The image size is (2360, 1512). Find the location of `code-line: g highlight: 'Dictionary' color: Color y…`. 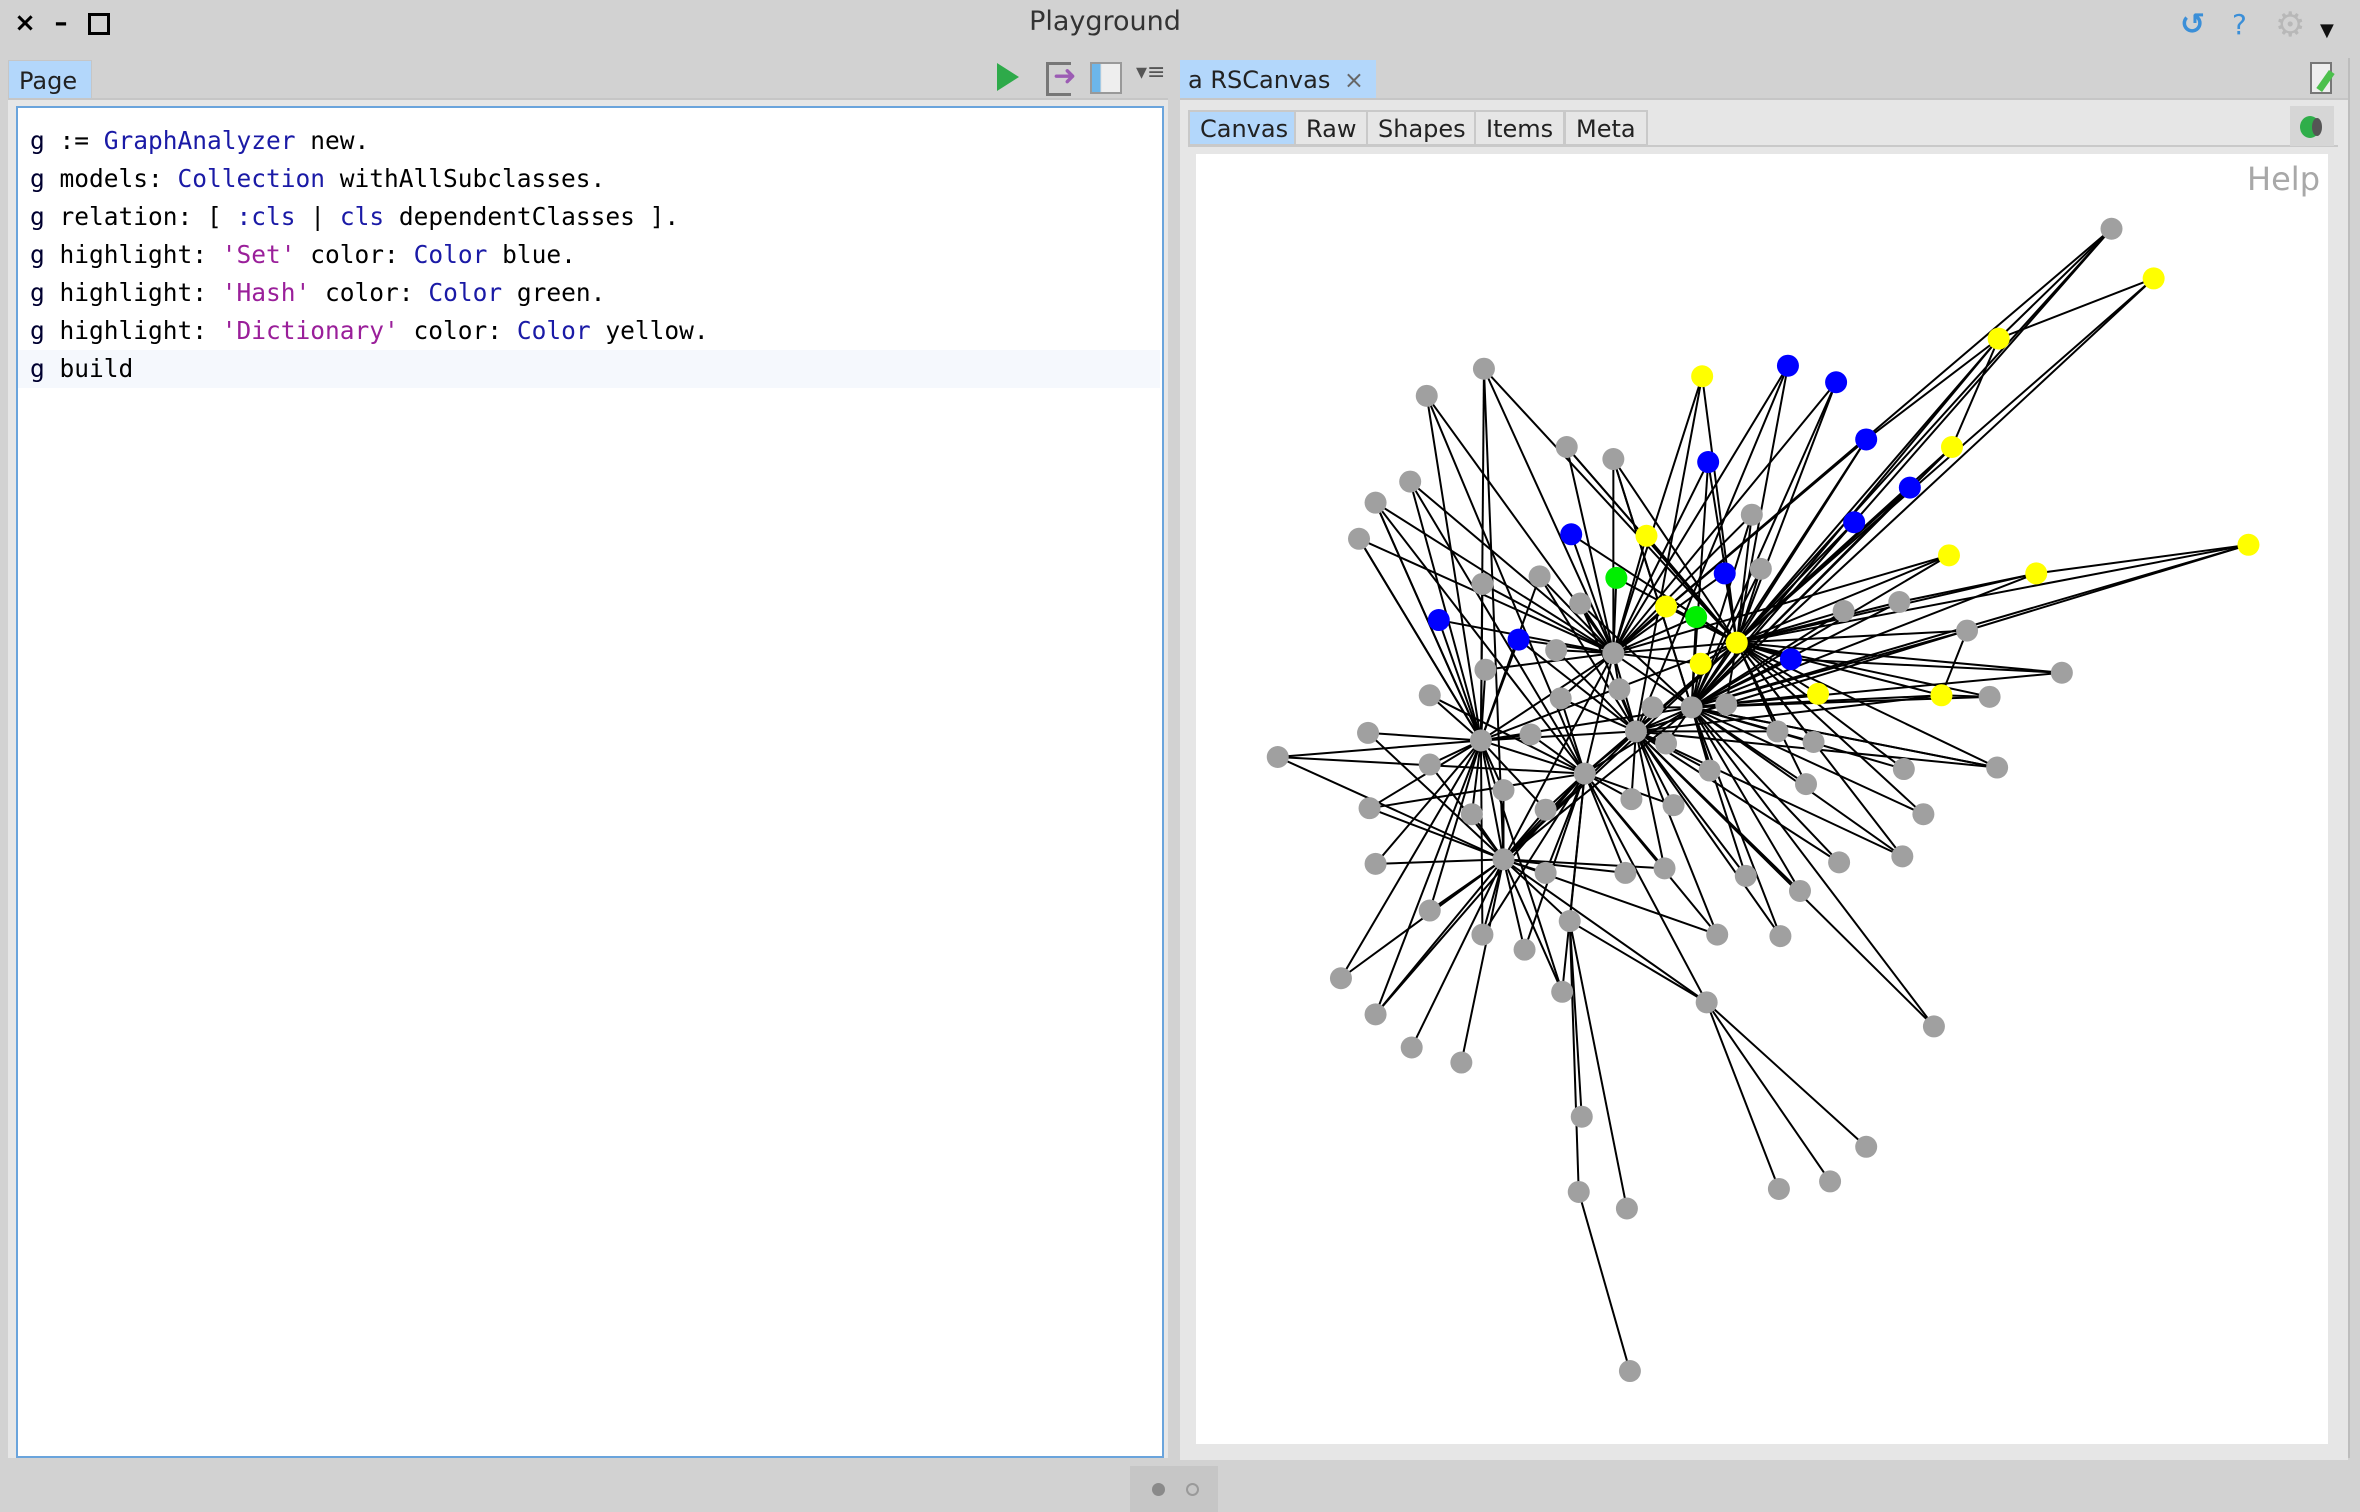

code-line: g highlight: 'Dictionary' color: Color y… is located at coordinates (369, 331).